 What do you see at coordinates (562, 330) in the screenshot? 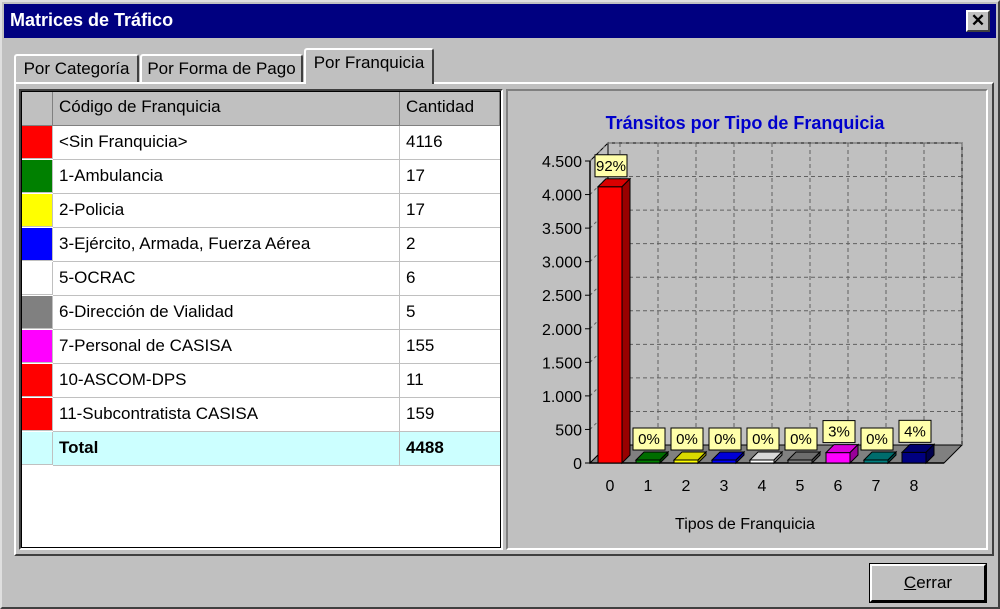
I see `y-tick-label: 2.000` at bounding box center [562, 330].